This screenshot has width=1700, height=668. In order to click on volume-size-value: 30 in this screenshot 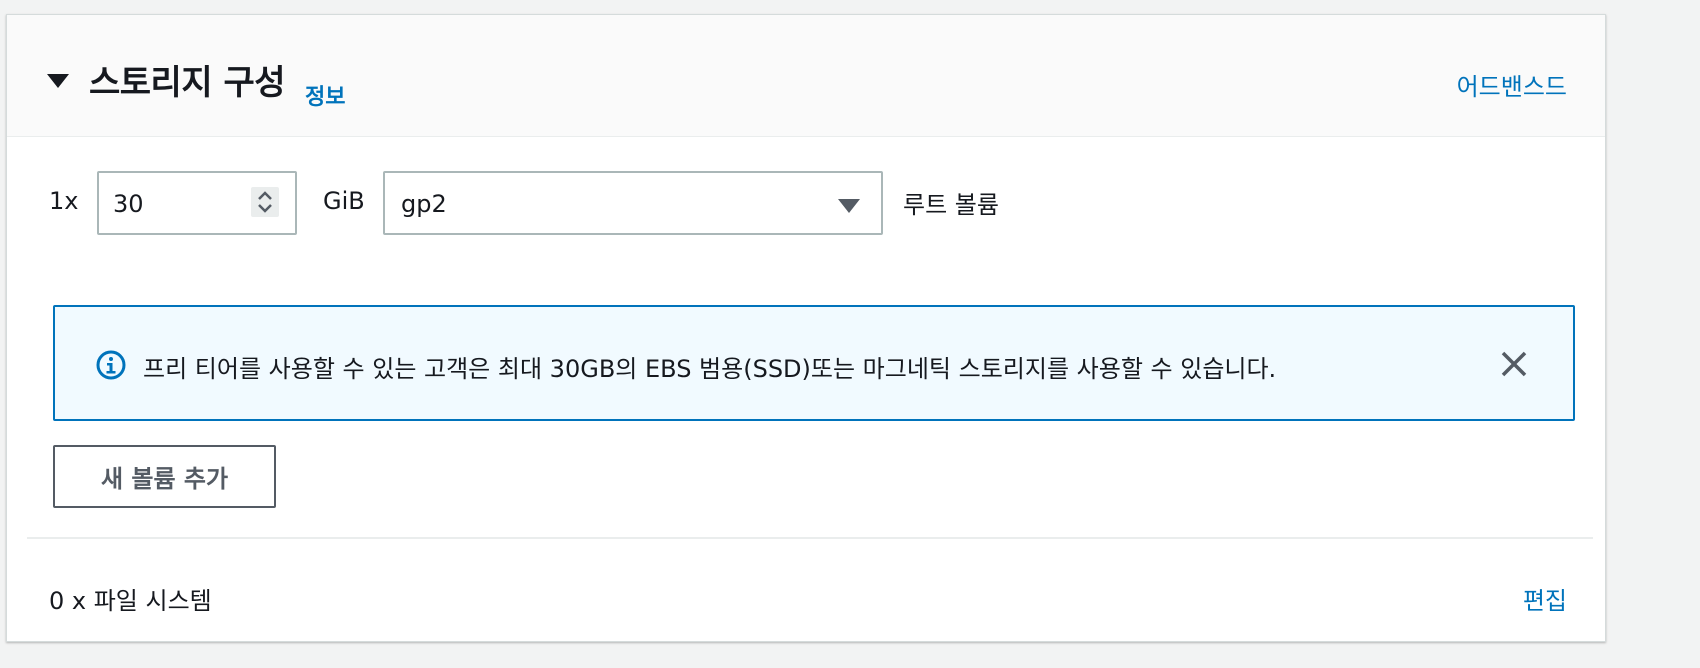, I will do `click(128, 204)`.